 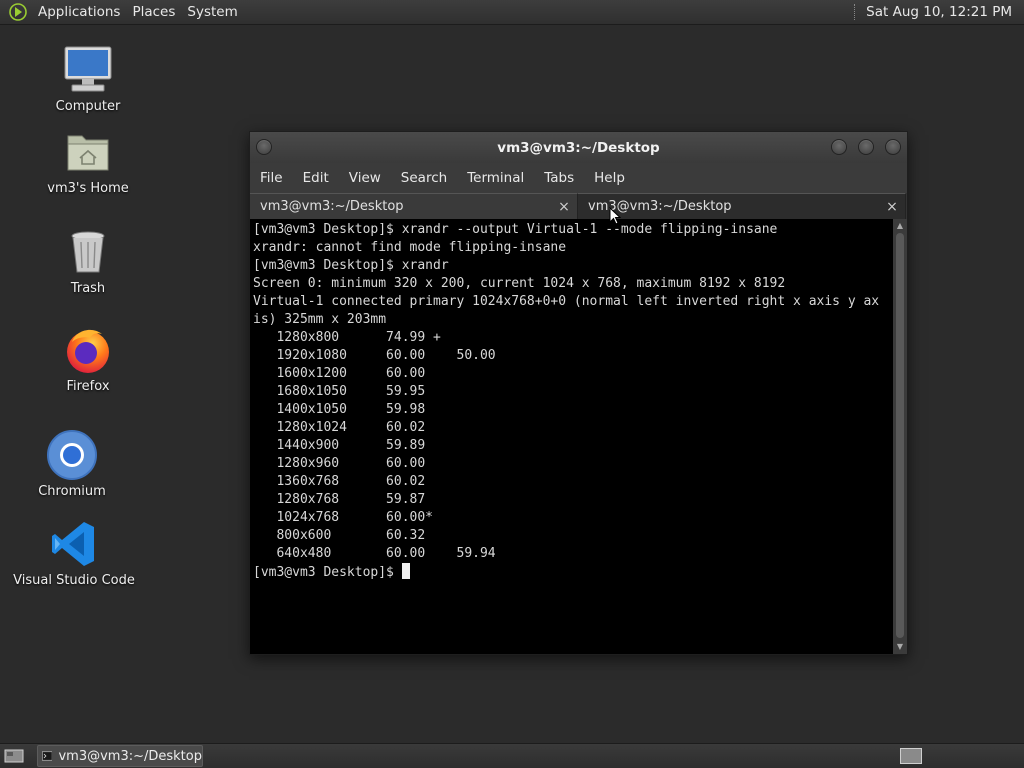 I want to click on taskbar-item-terminal: vm3@vm3:~/Desktop, so click(x=120, y=756).